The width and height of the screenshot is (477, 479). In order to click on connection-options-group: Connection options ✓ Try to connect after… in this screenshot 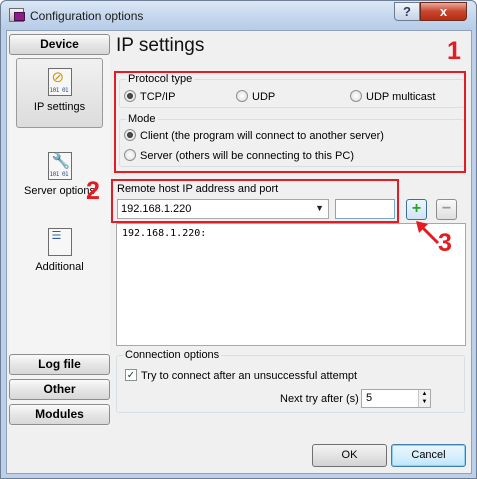, I will do `click(290, 381)`.